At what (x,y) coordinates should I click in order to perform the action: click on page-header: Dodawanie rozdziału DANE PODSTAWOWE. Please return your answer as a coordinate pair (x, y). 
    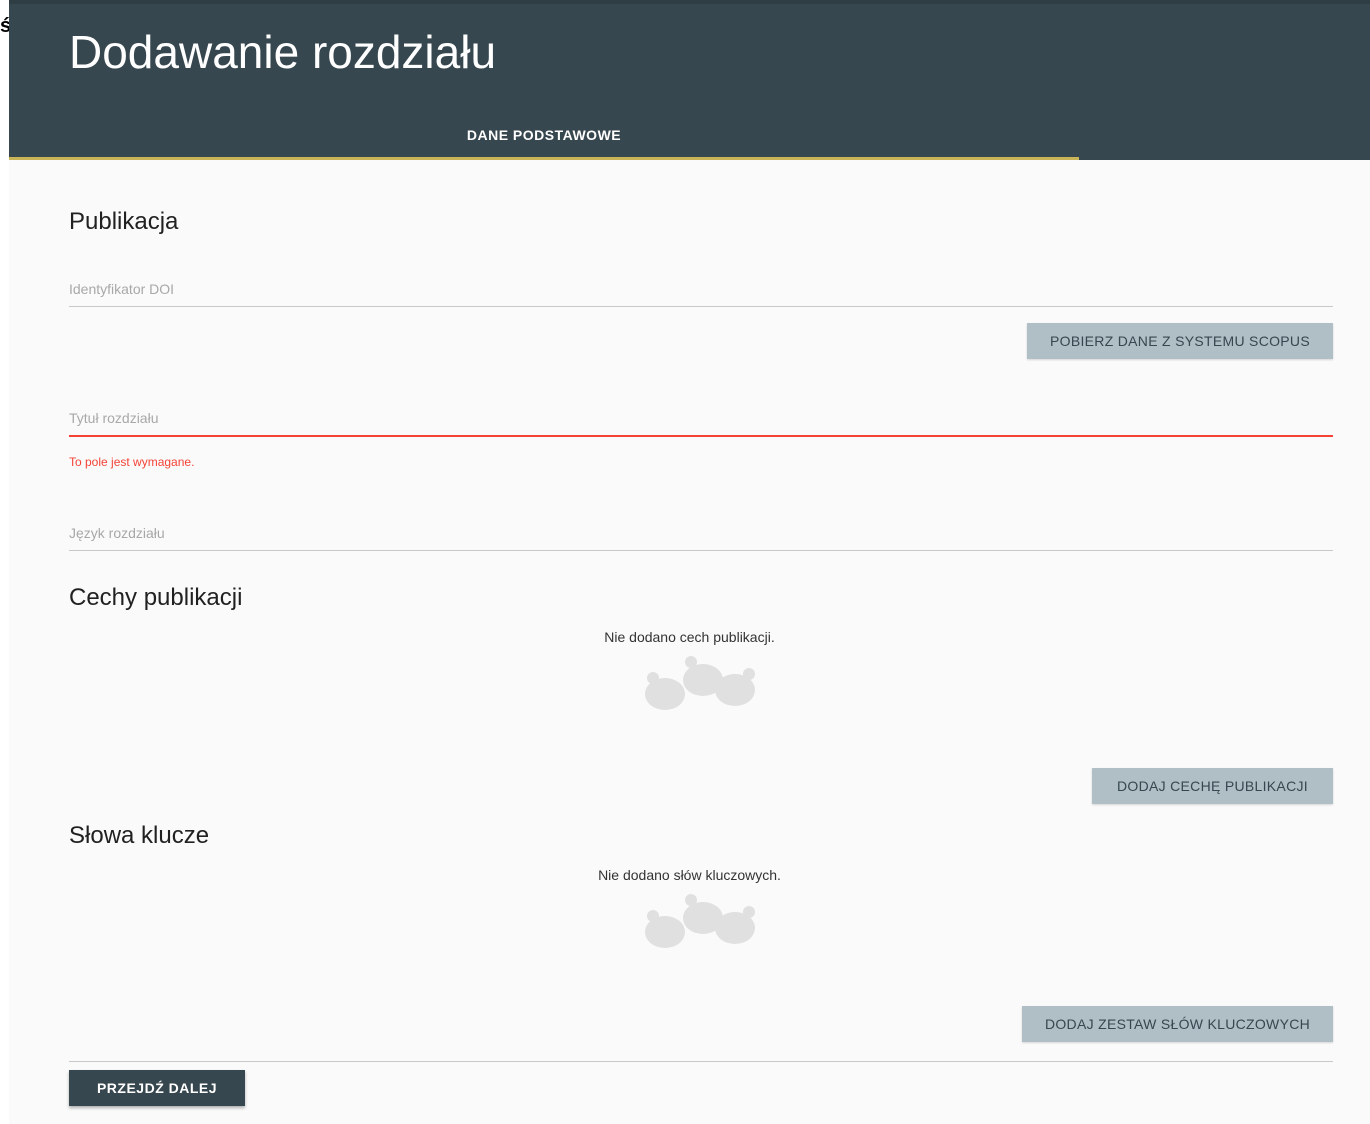
    Looking at the image, I should click on (689, 80).